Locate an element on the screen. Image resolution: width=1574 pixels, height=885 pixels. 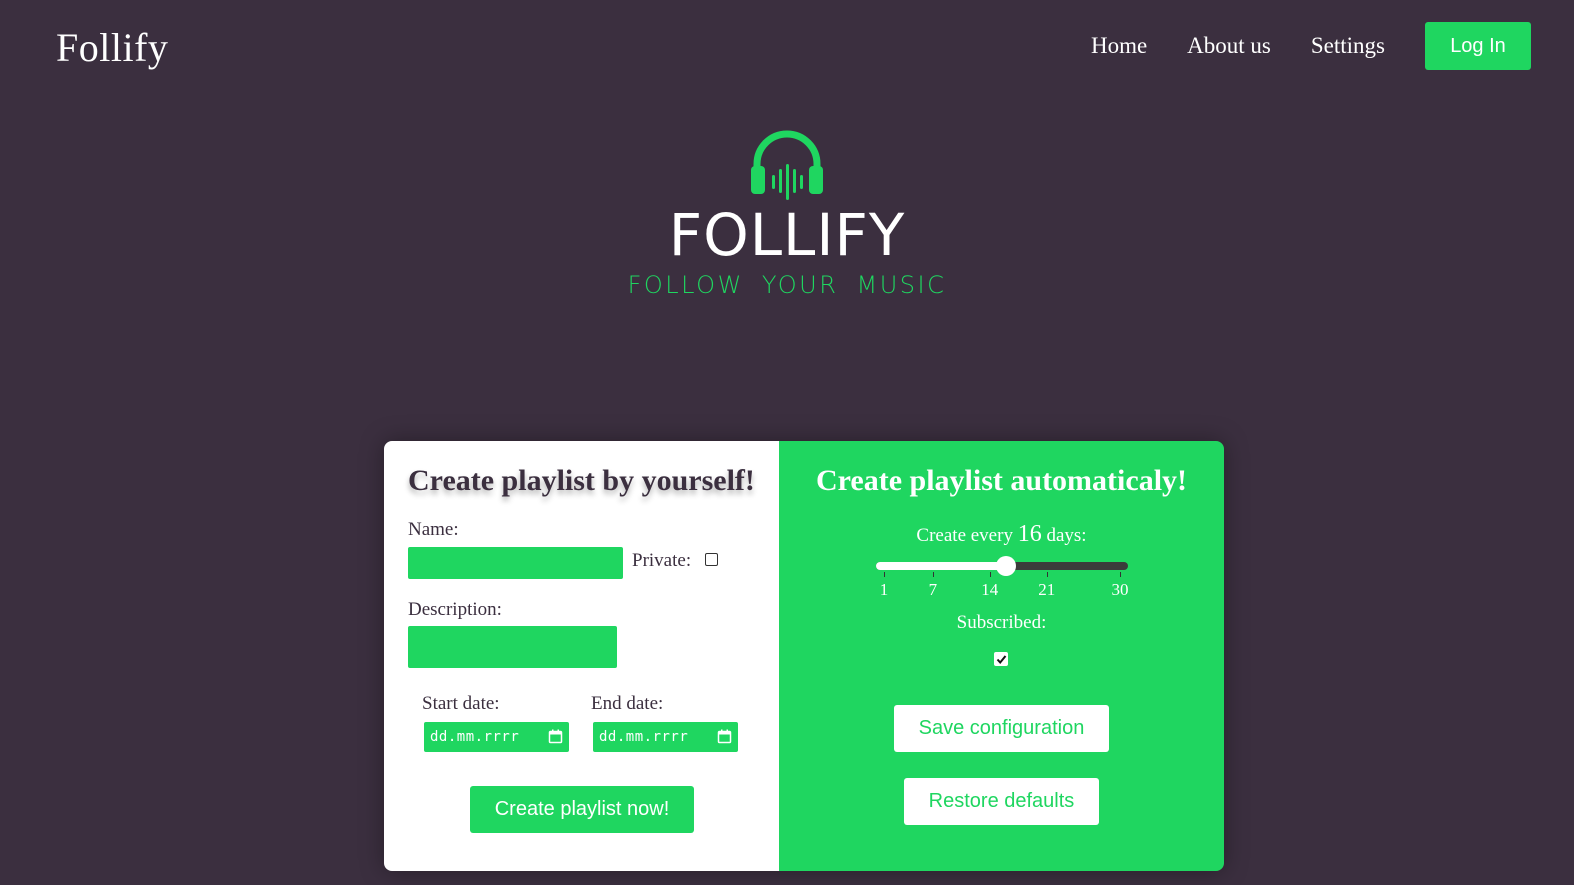
slider-tick-label: 21 is located at coordinates (1047, 589).